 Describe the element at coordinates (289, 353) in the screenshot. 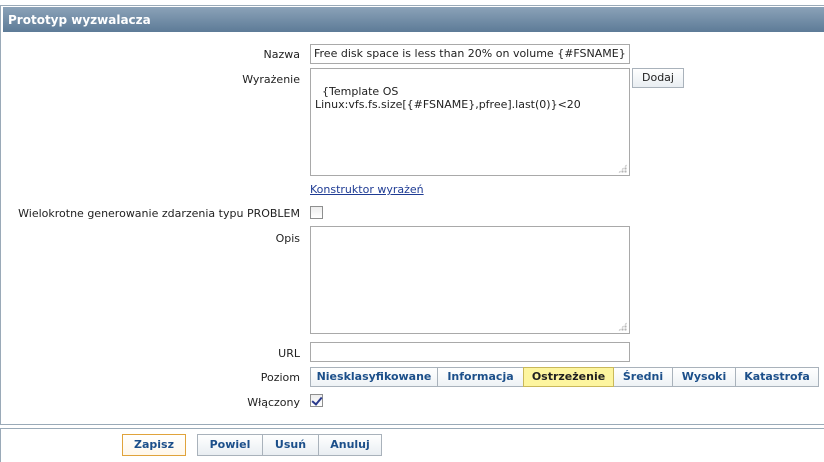

I see `url-label: URL` at that location.